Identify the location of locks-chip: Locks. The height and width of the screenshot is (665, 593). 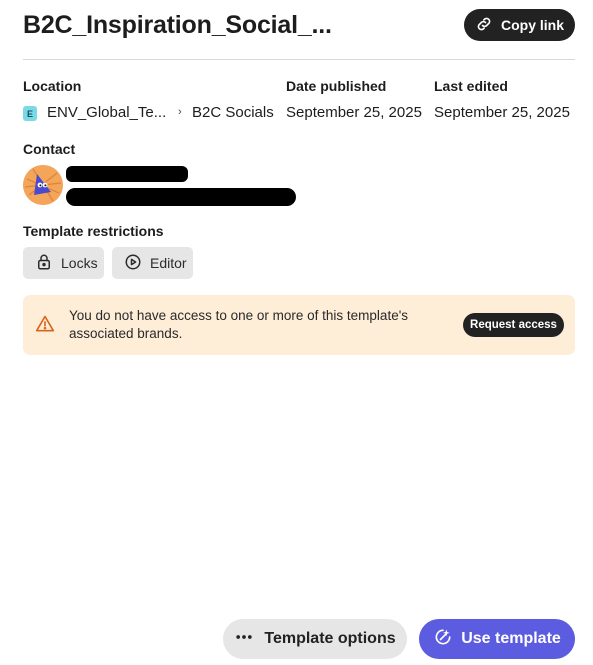
(63, 263).